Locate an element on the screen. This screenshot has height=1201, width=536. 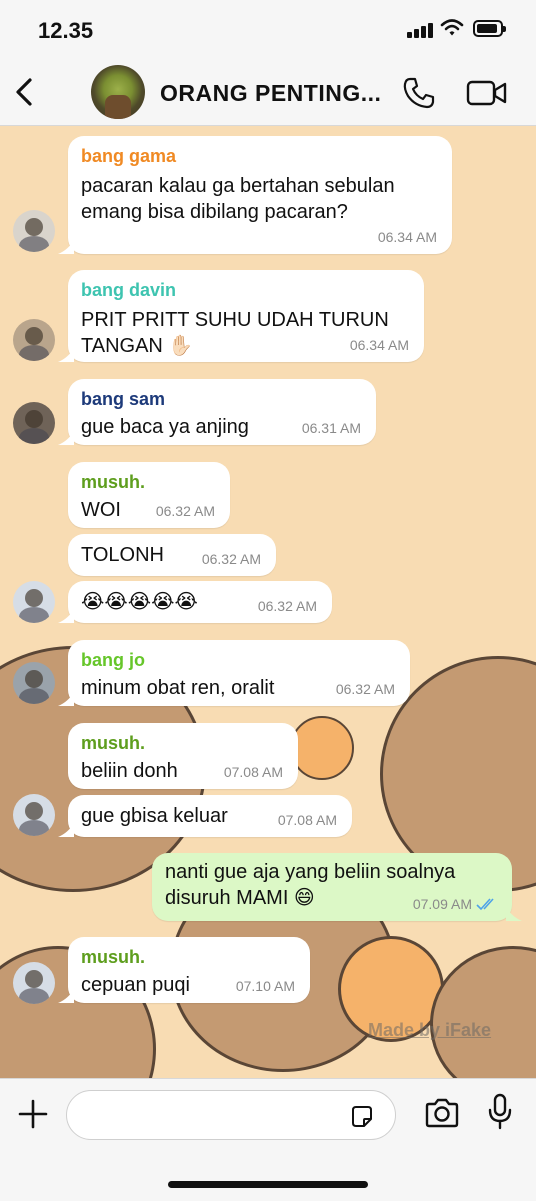
wallpaper-capybara is located at coordinates (483, 1012).